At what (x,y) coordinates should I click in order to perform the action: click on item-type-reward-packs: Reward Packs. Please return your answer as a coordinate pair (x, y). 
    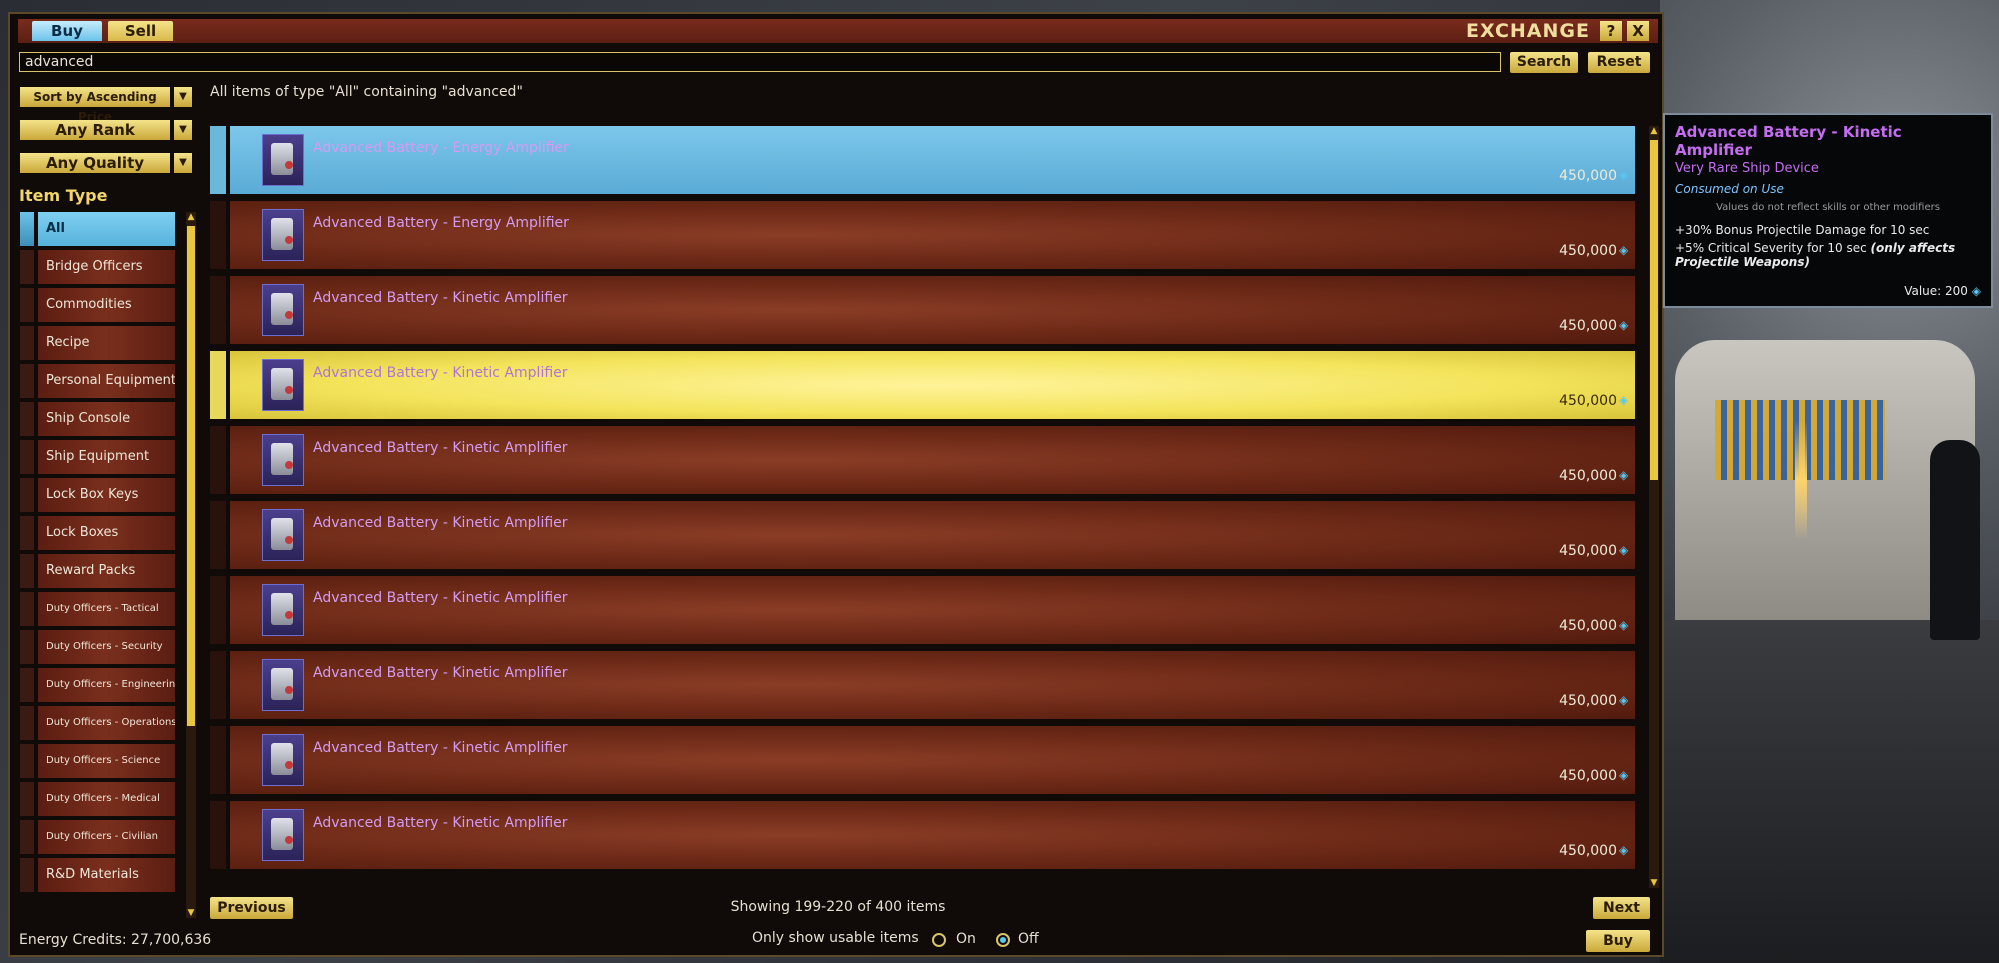
    Looking at the image, I should click on (97, 571).